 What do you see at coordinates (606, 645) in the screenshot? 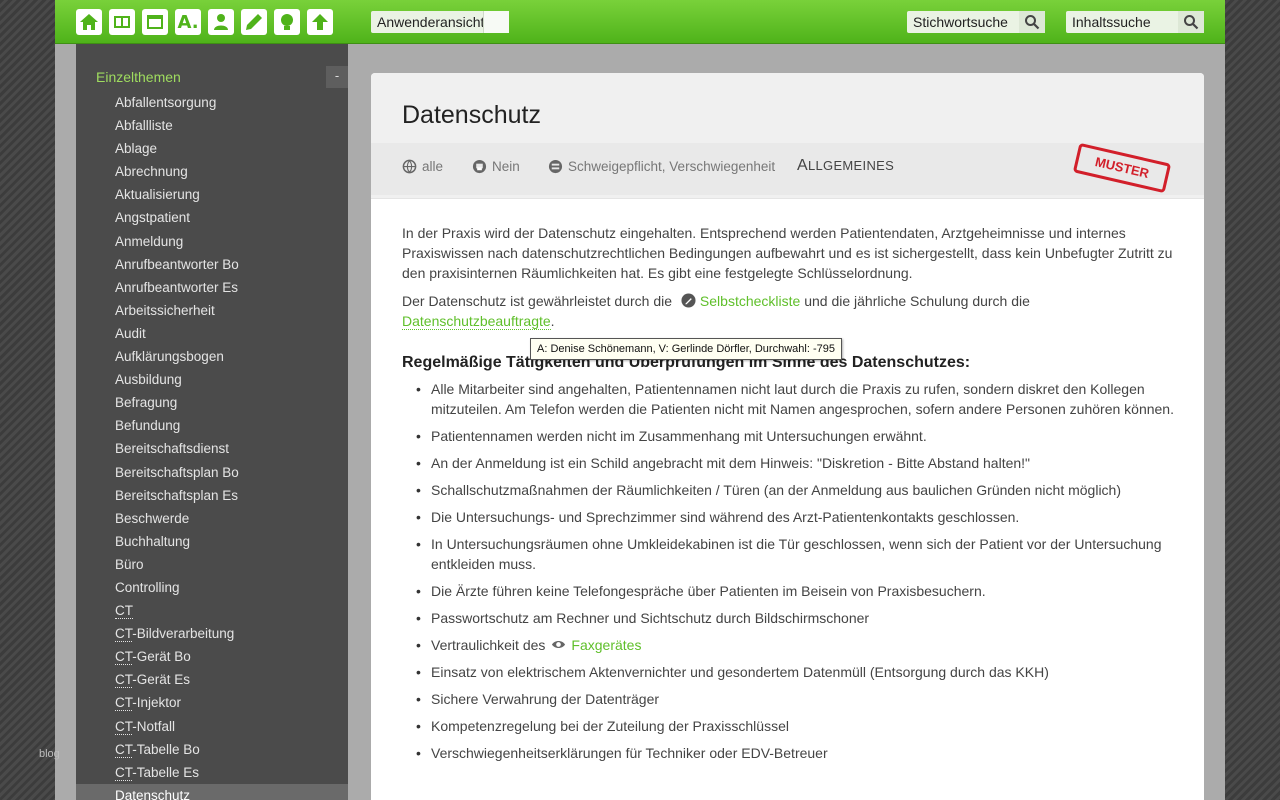
I see `faxgeraetes-link: Faxgerätes` at bounding box center [606, 645].